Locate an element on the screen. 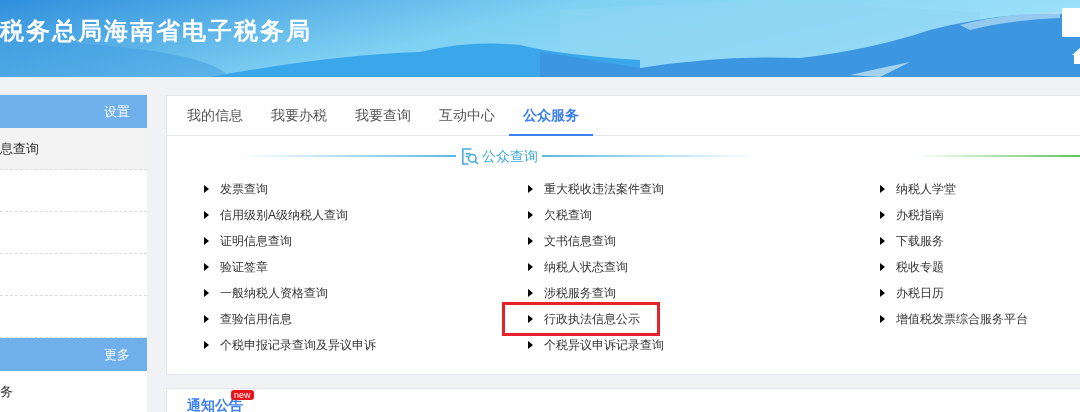 This screenshot has height=412, width=1080. service-link: 文书信息查询 is located at coordinates (569, 241).